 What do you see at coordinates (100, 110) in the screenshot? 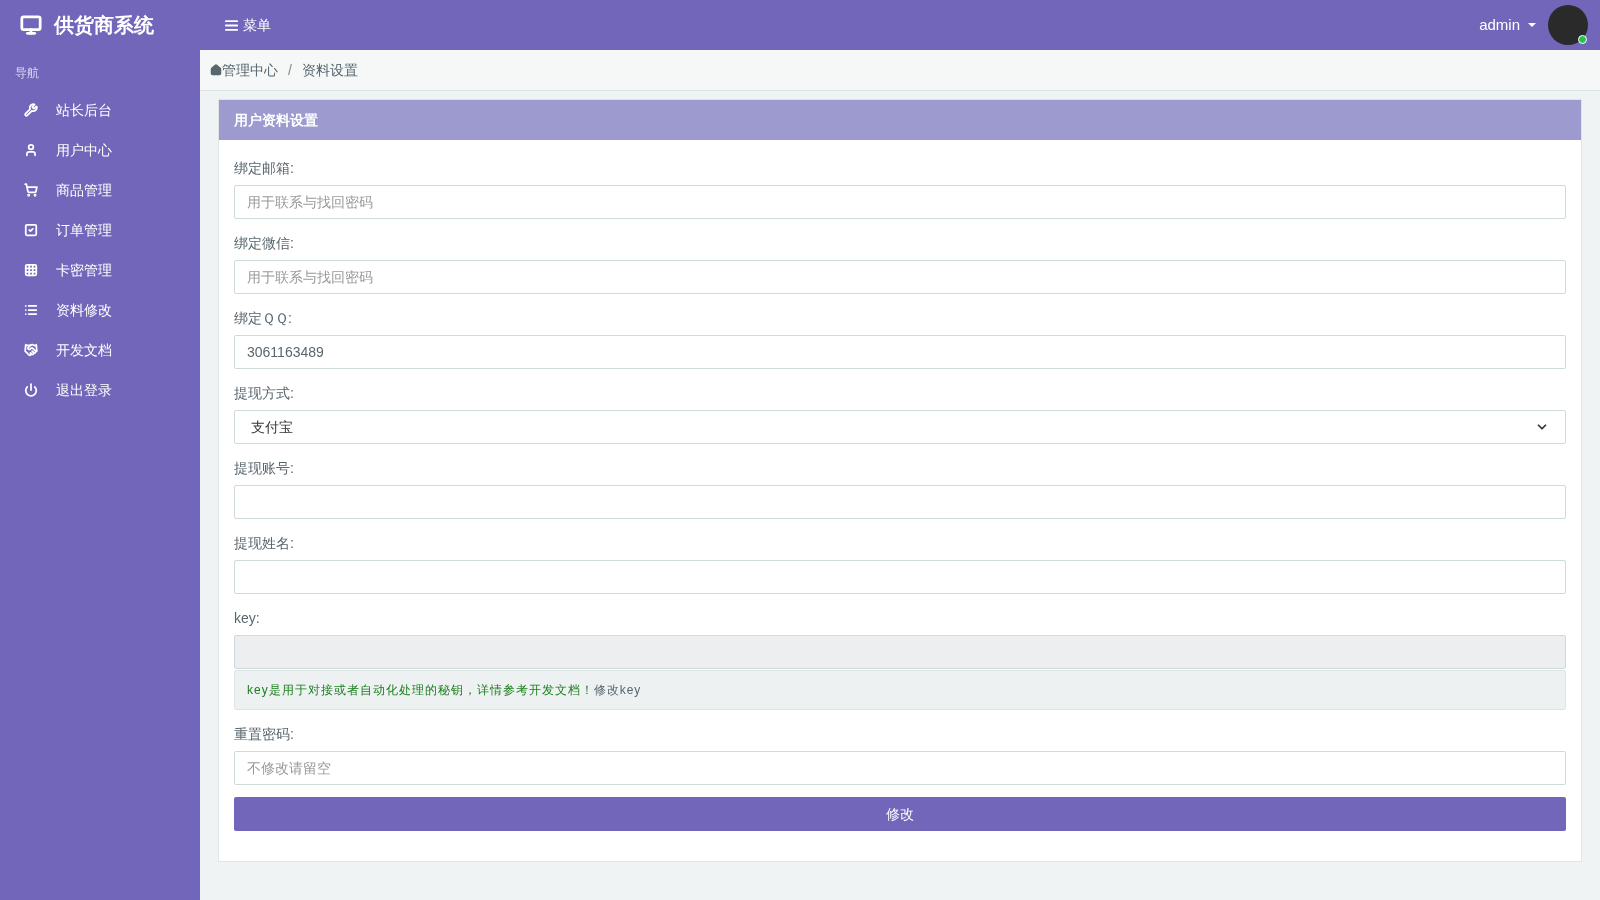
I see `sidebar-item: 站长后台` at bounding box center [100, 110].